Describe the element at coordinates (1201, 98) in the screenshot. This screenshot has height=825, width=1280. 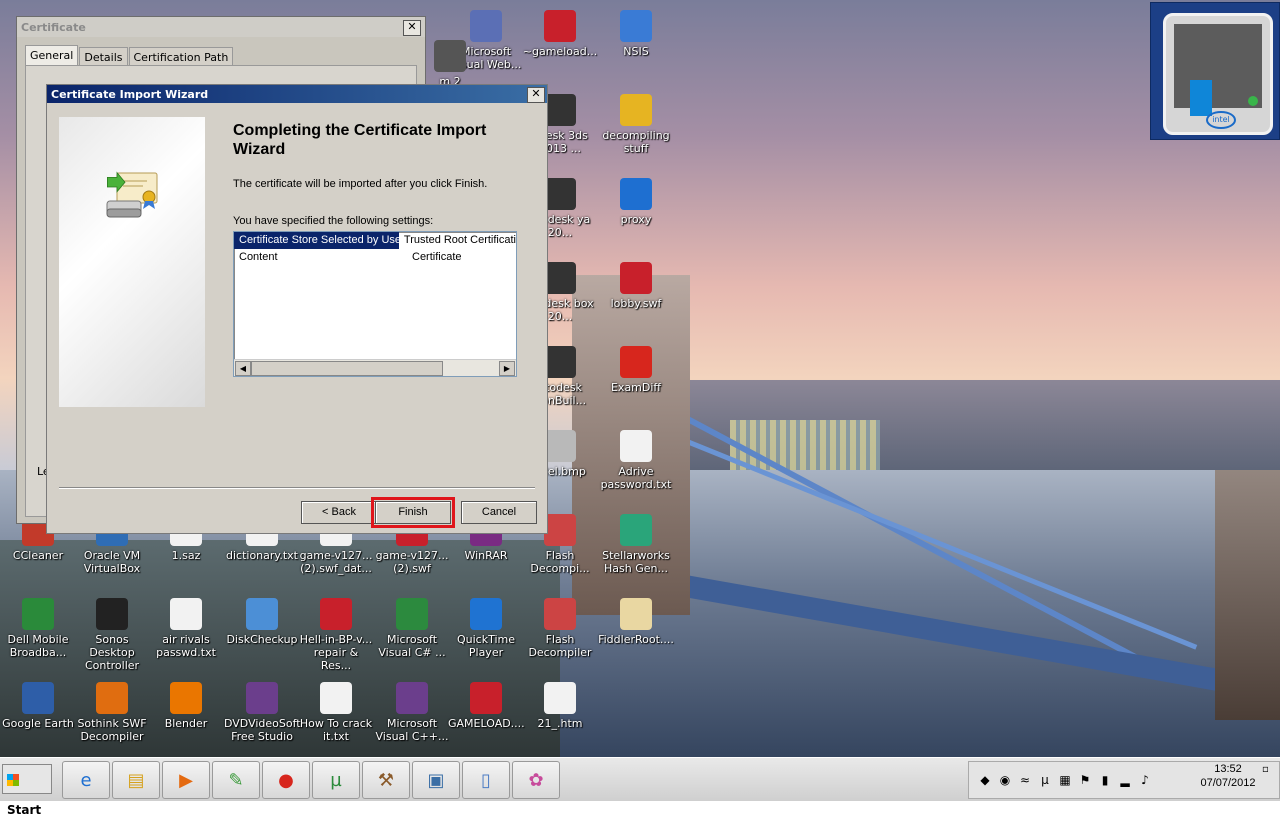
I see `intel-usage-bar` at that location.